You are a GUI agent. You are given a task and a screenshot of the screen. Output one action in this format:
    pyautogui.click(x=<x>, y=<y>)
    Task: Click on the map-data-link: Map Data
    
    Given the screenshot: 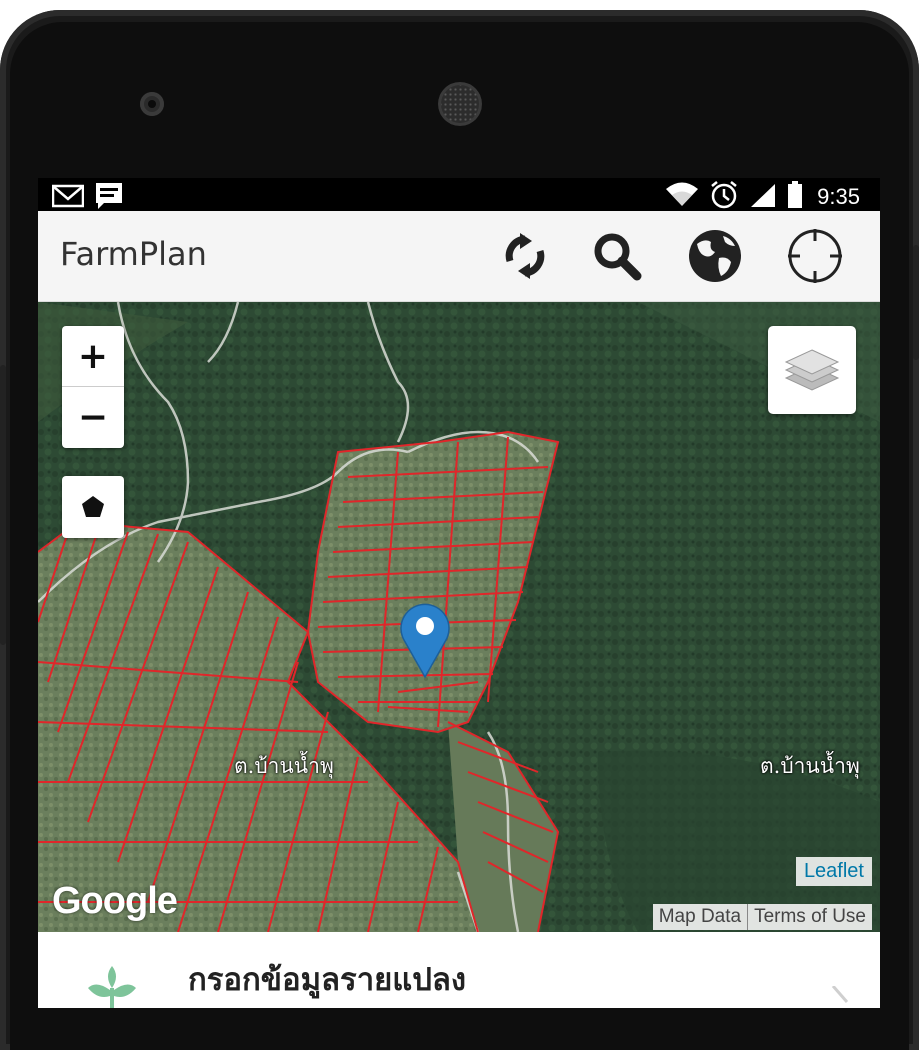 What is the action you would take?
    pyautogui.click(x=700, y=917)
    